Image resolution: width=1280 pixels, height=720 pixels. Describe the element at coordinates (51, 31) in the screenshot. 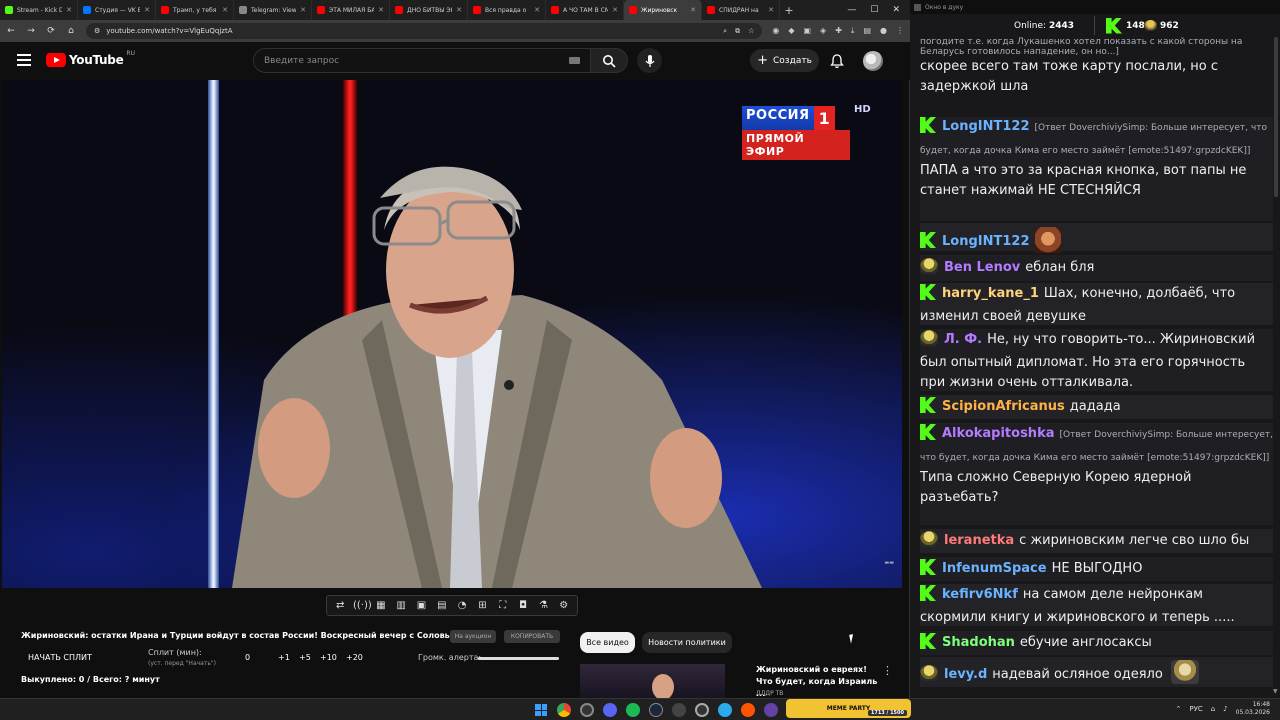

I see `reload-icon: ⟳` at that location.